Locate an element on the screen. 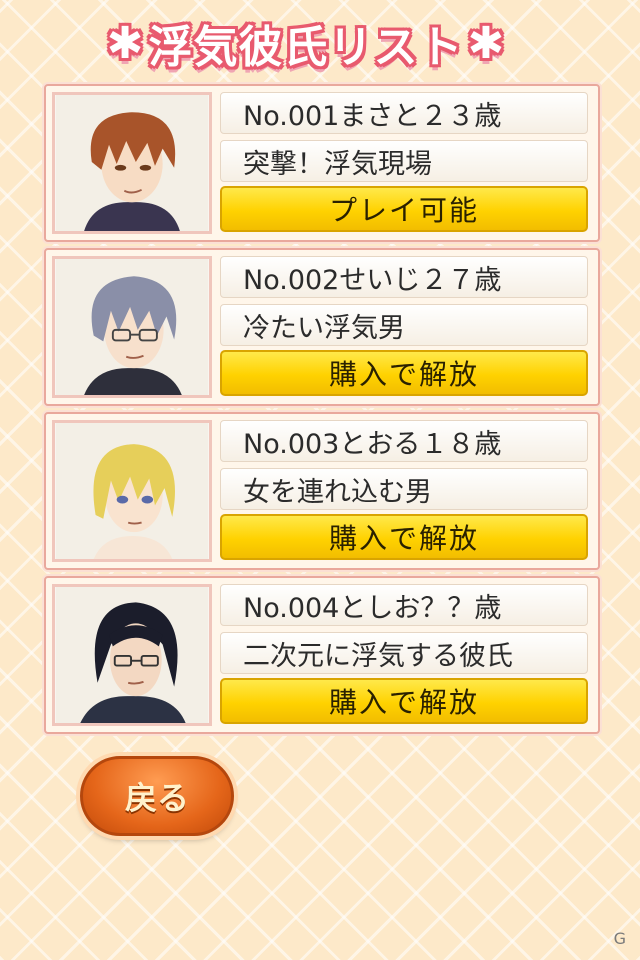 The width and height of the screenshot is (640, 960). portrait-seiji-image is located at coordinates (132, 327).